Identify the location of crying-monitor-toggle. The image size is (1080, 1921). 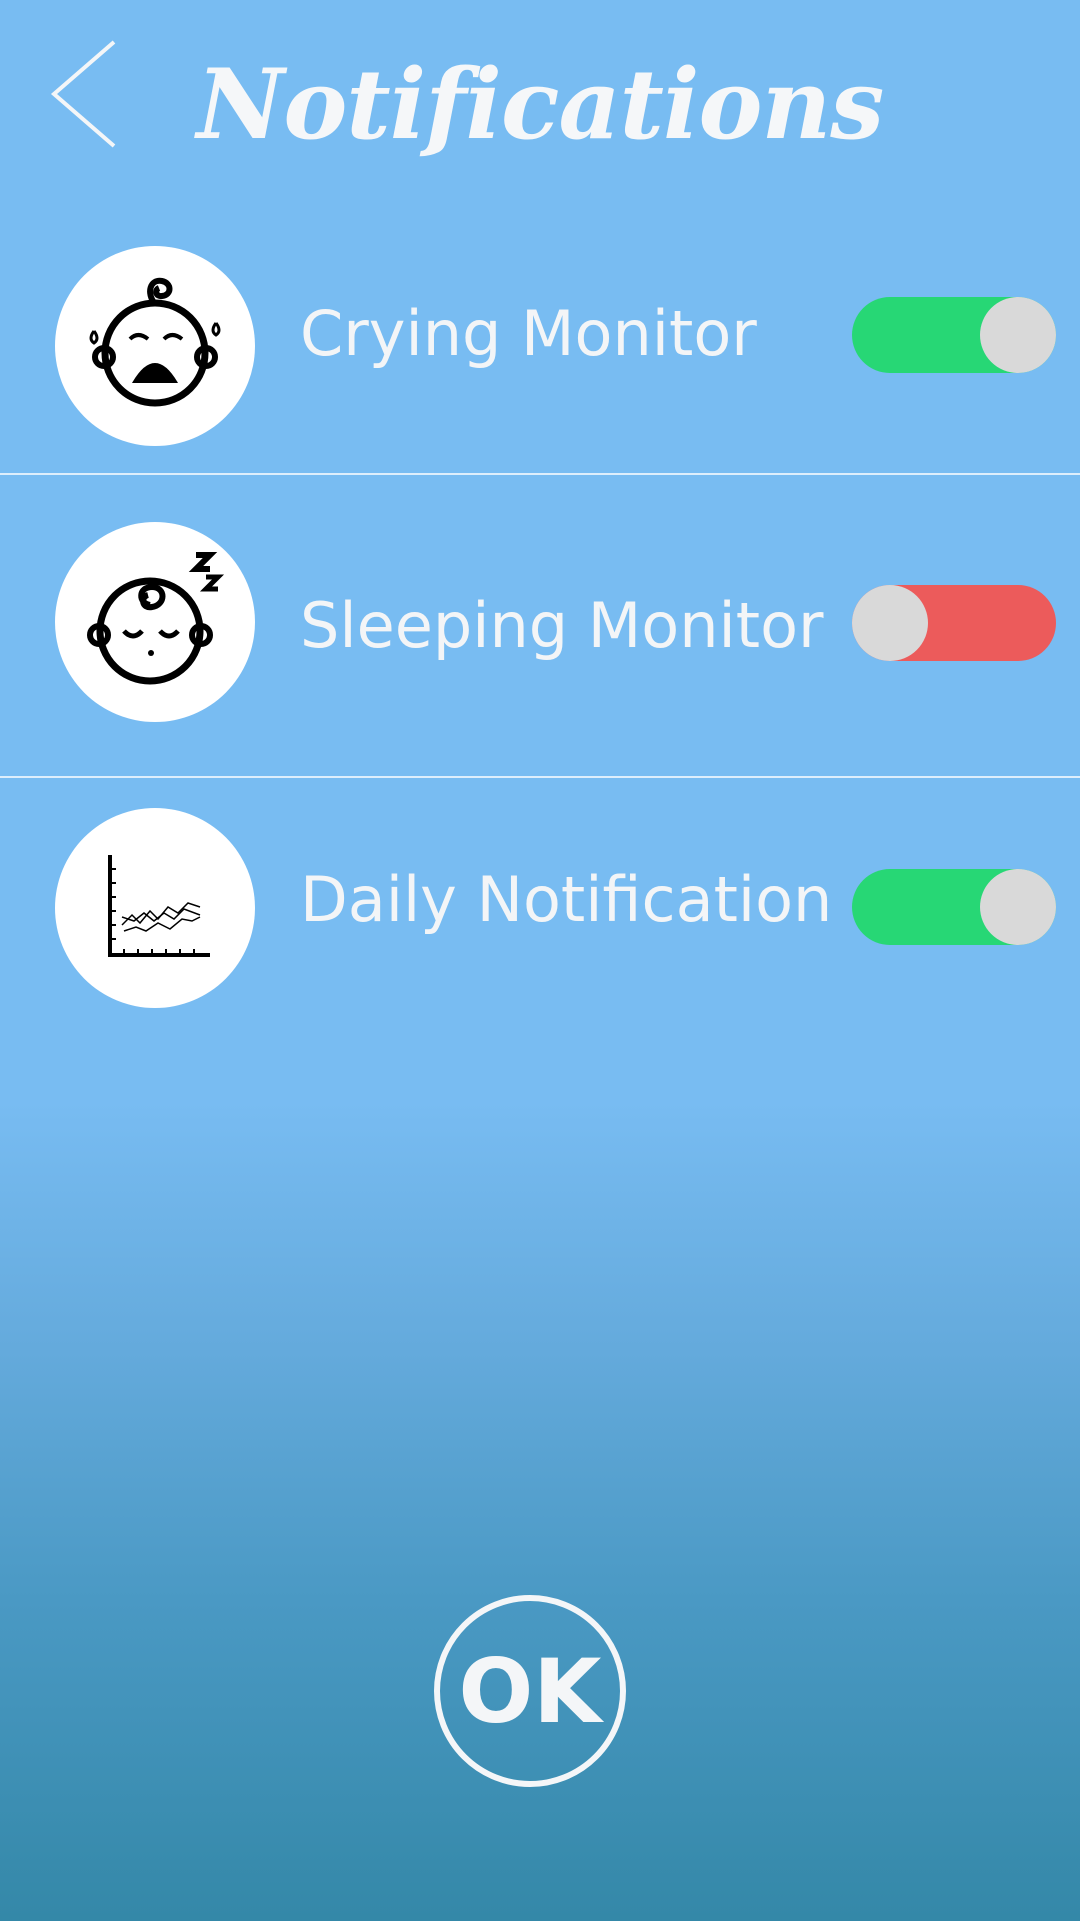
(954, 335).